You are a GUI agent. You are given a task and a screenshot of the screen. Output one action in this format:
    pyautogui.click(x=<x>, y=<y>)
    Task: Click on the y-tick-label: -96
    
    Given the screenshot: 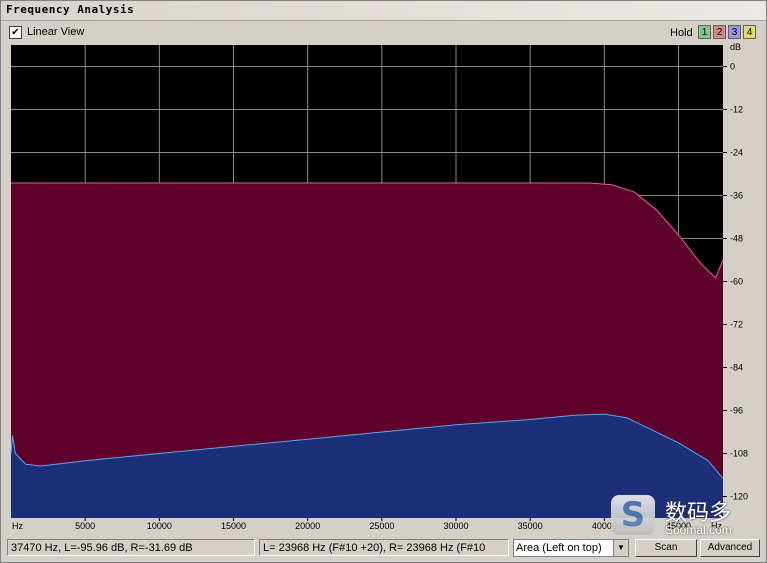 What is the action you would take?
    pyautogui.click(x=736, y=411)
    